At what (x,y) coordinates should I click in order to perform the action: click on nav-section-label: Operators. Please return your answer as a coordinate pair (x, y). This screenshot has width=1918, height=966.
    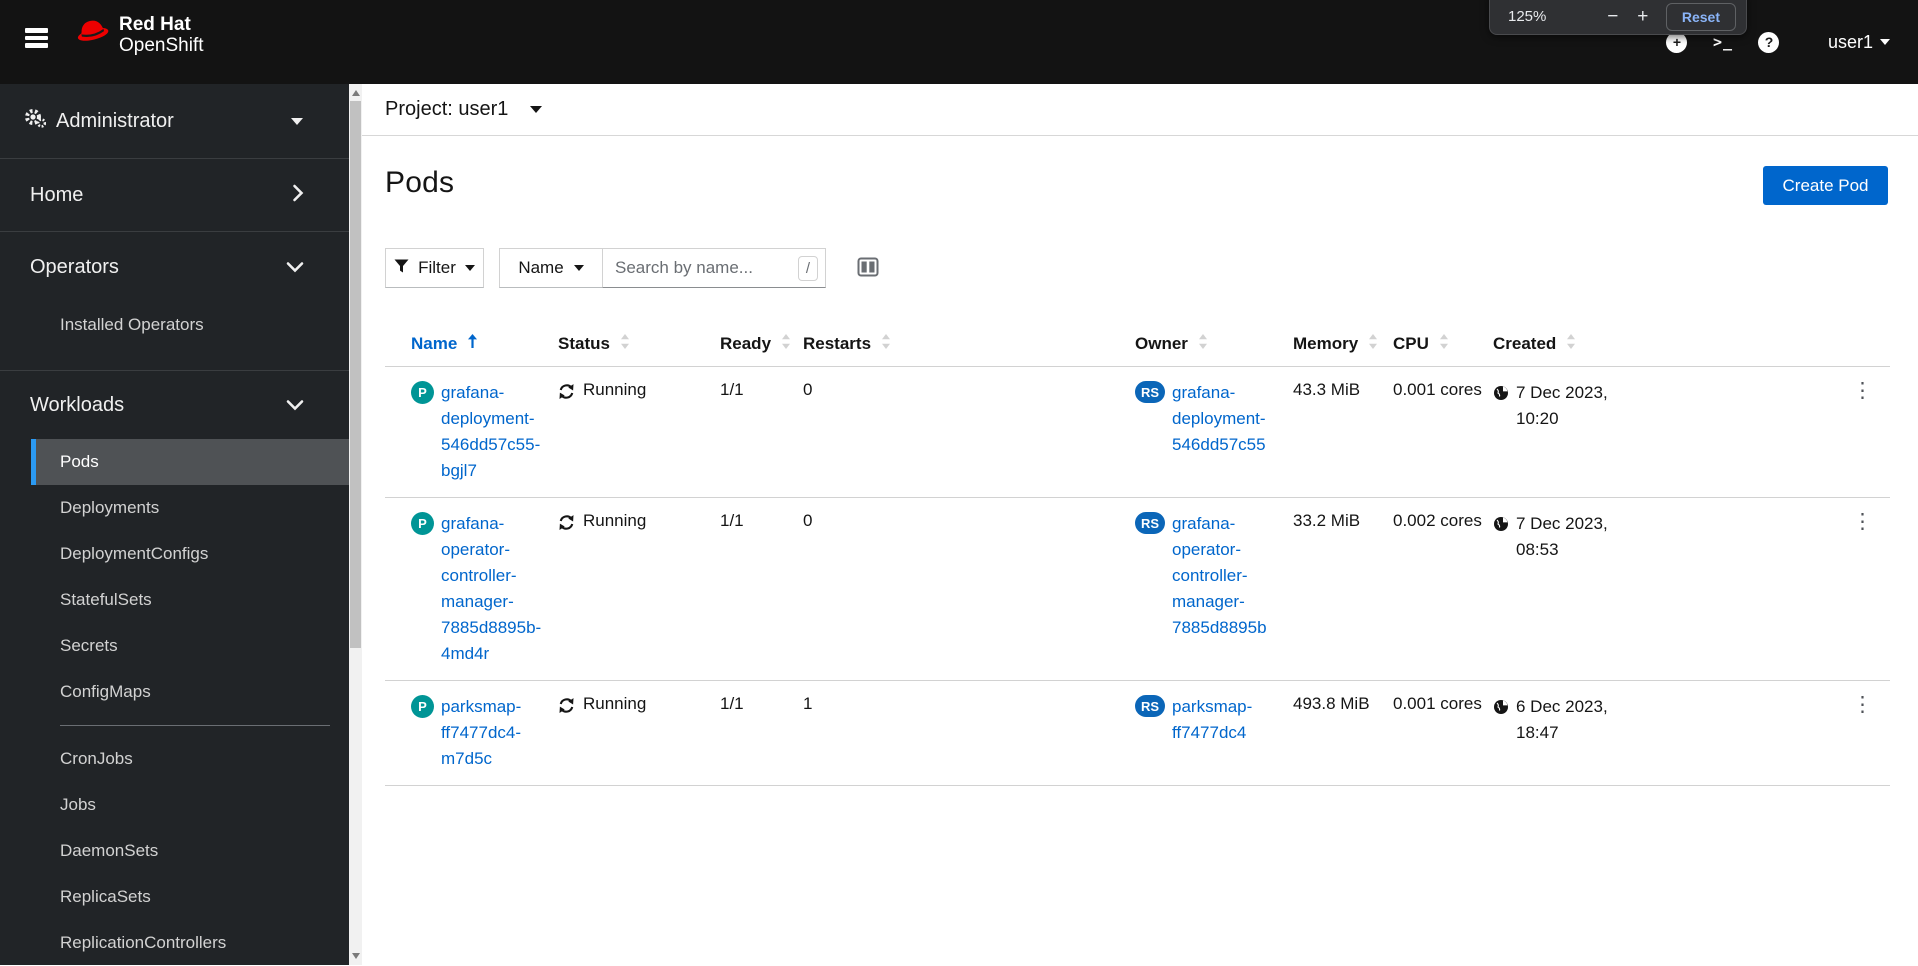
    Looking at the image, I should click on (74, 266).